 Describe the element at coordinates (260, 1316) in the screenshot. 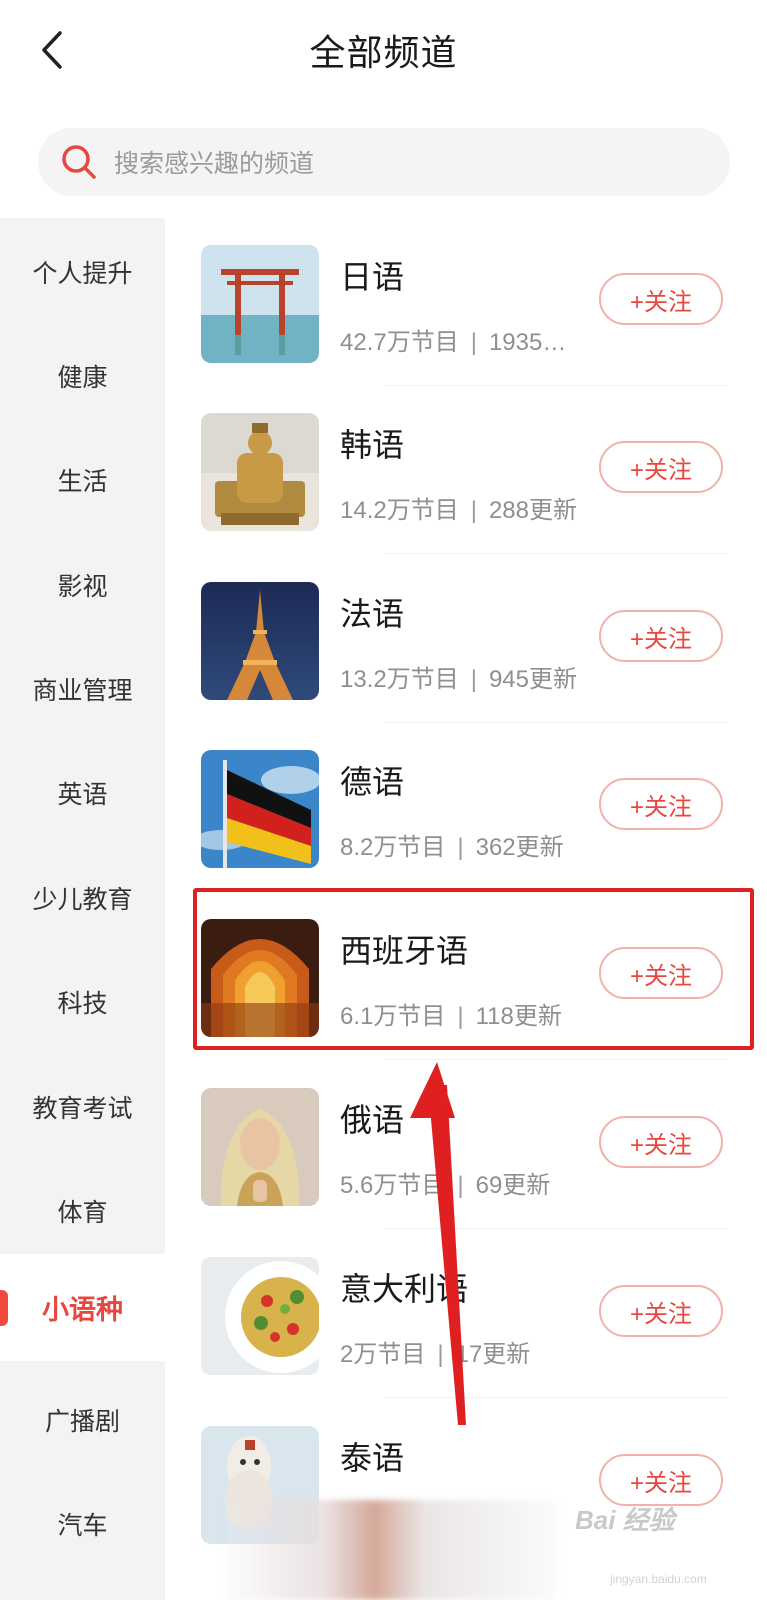

I see `pasta-image` at that location.